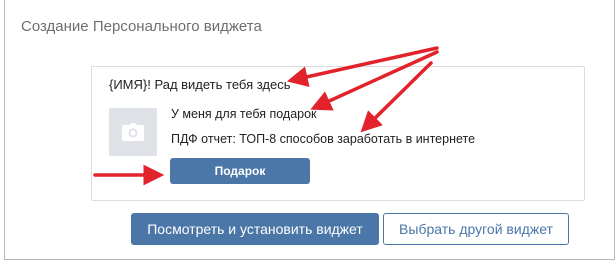 Image resolution: width=615 pixels, height=261 pixels. I want to click on widget-text-line-1: У меня для тебя подарок, so click(244, 114).